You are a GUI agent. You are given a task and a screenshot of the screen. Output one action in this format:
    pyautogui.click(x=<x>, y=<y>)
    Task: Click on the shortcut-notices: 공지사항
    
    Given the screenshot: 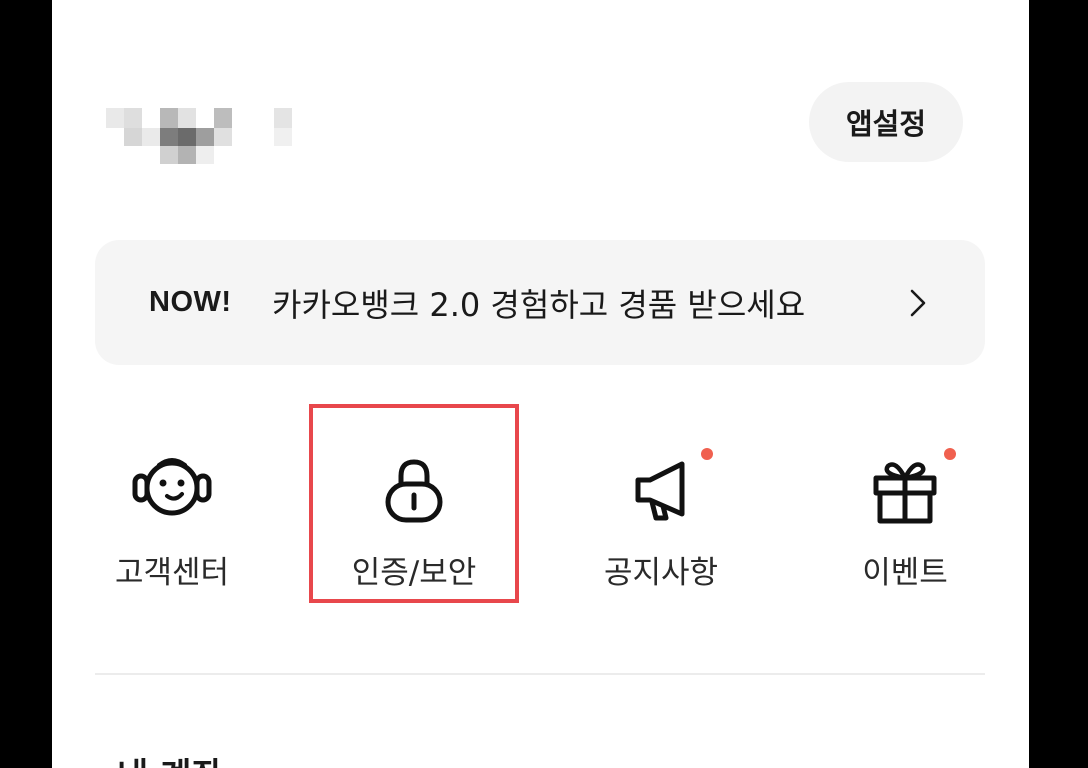 What is the action you would take?
    pyautogui.click(x=661, y=507)
    